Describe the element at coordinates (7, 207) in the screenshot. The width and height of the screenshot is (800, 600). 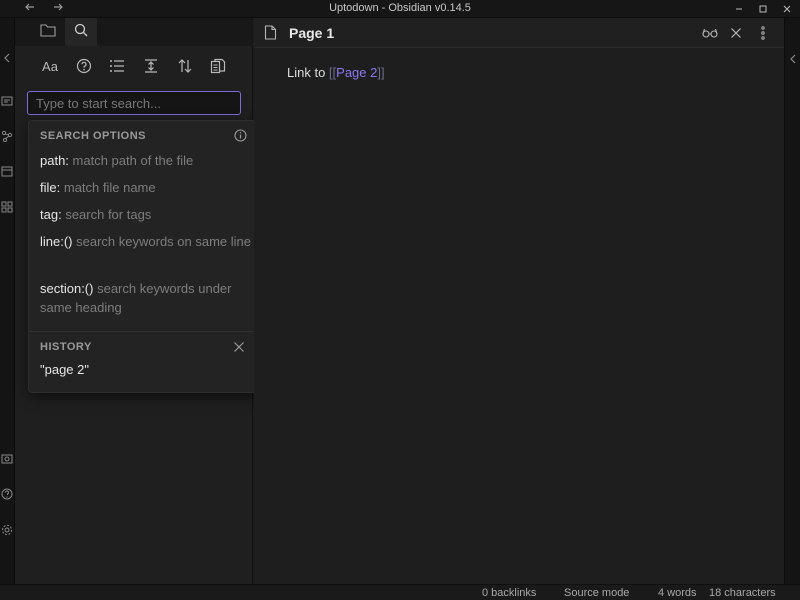
I see `plugins-icon` at that location.